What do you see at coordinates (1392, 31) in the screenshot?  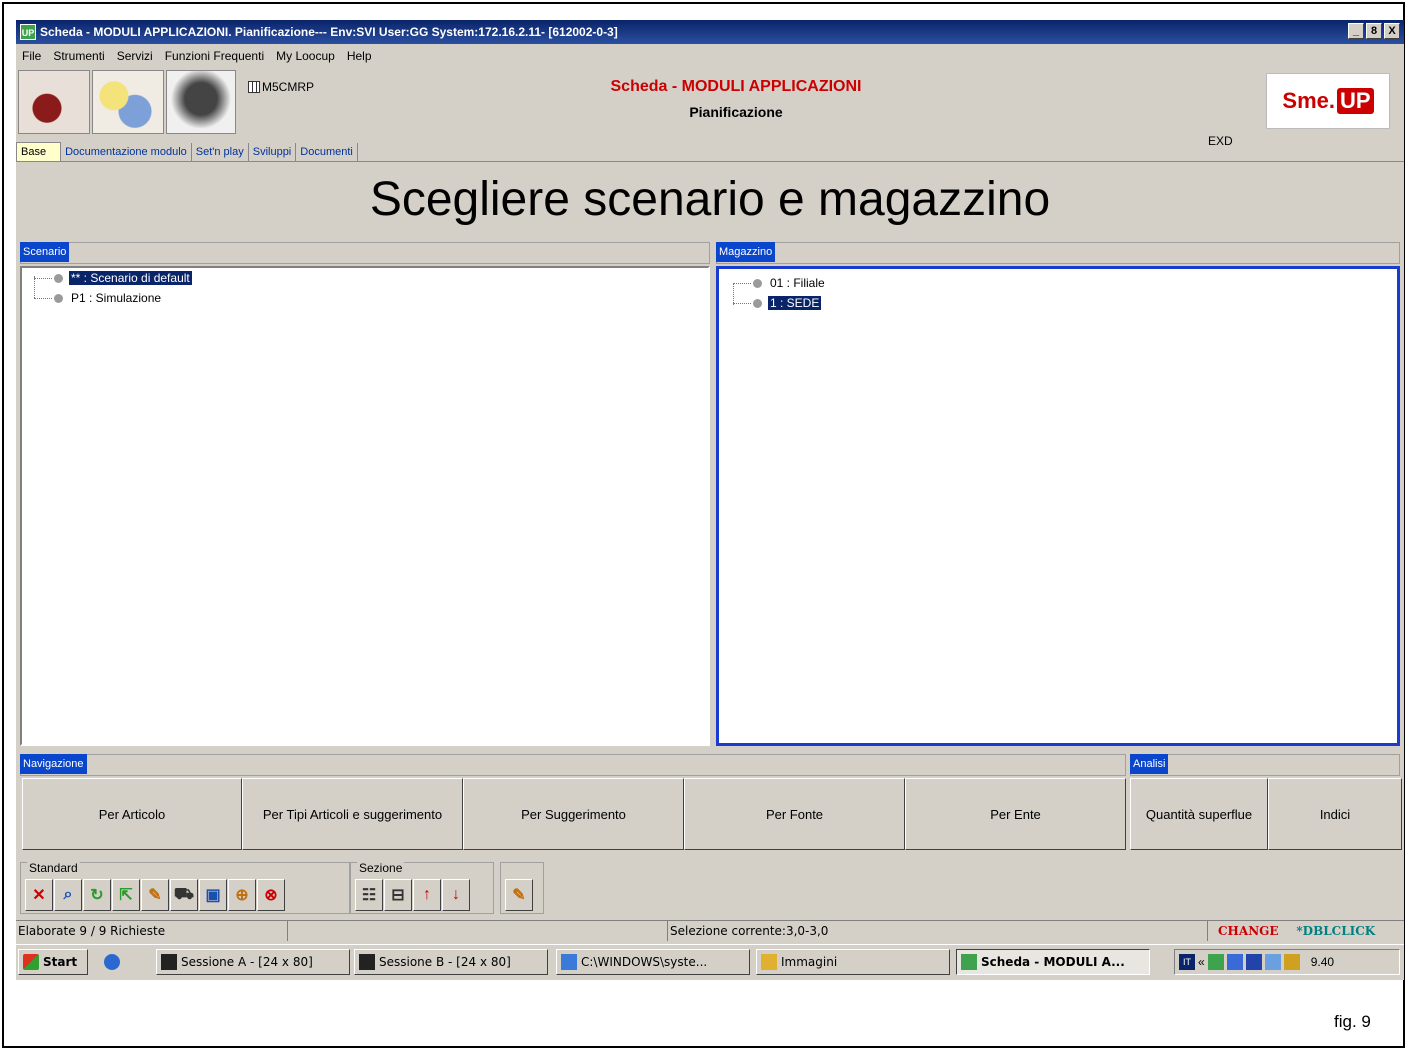 I see `close-button: X` at bounding box center [1392, 31].